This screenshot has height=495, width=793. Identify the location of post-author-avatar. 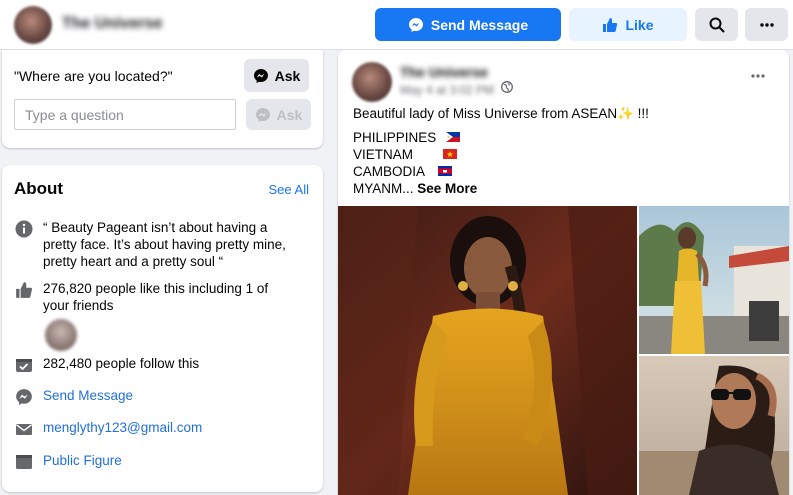
(372, 82).